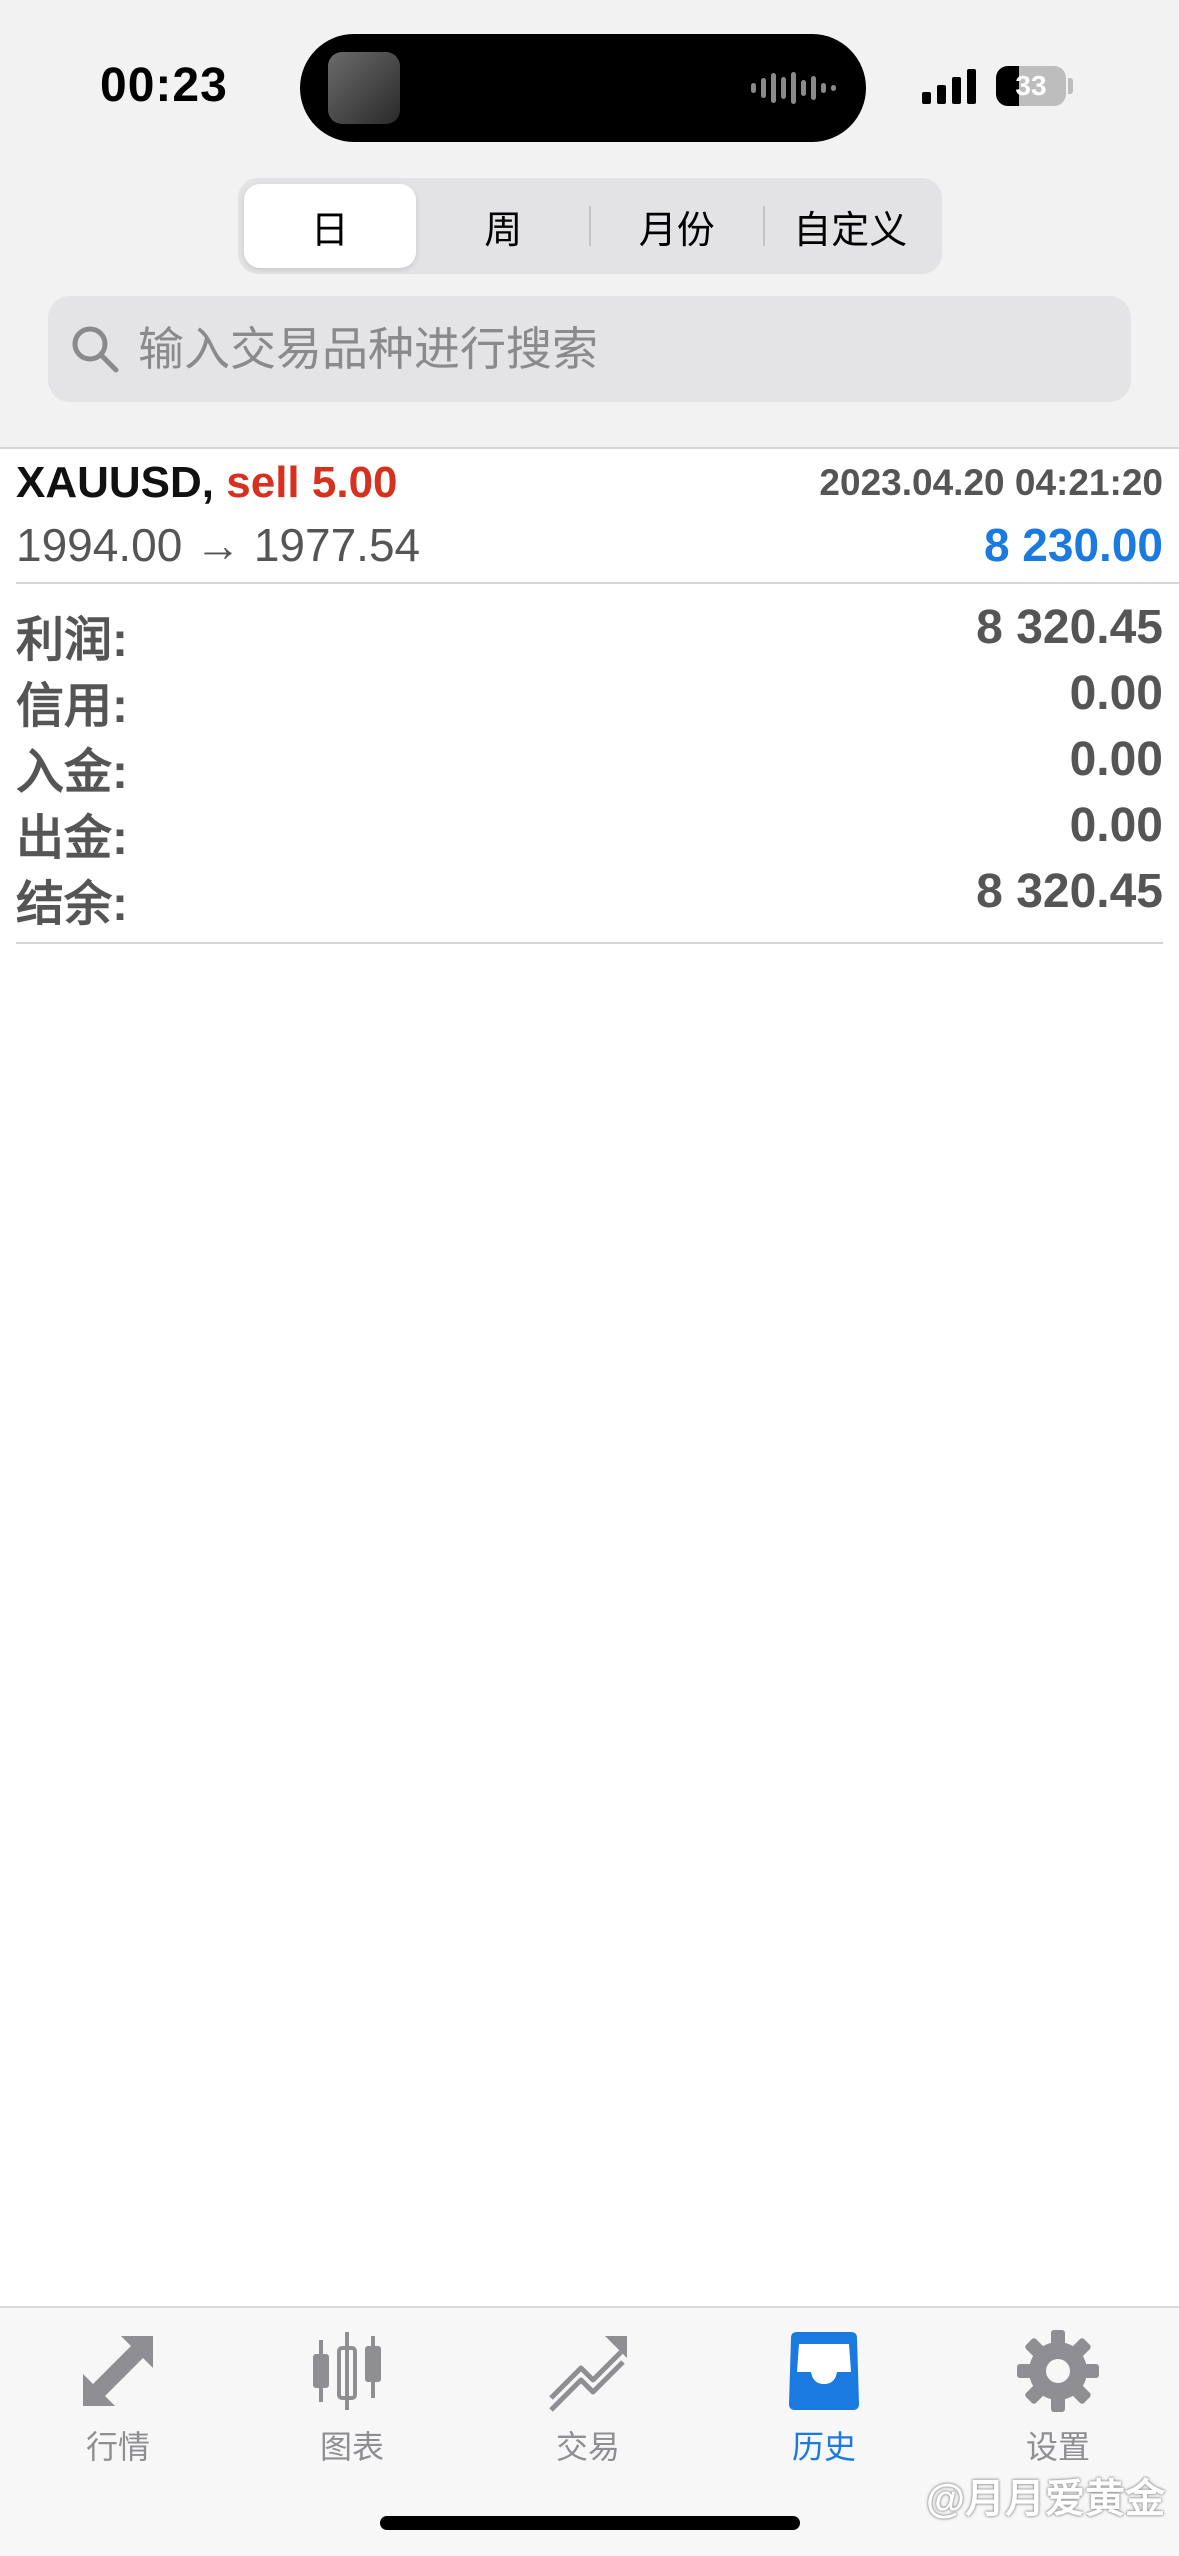 The image size is (1179, 2556). What do you see at coordinates (164, 85) in the screenshot?
I see `status-time: 00:23` at bounding box center [164, 85].